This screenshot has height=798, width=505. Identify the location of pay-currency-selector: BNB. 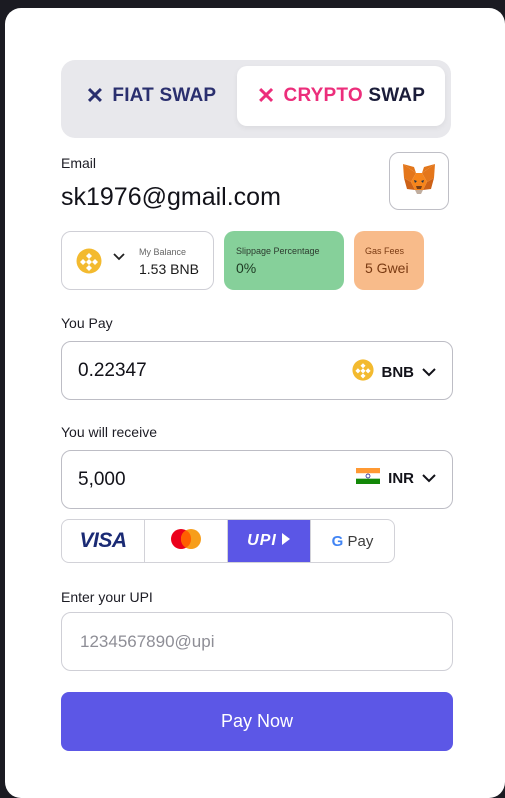
(394, 372).